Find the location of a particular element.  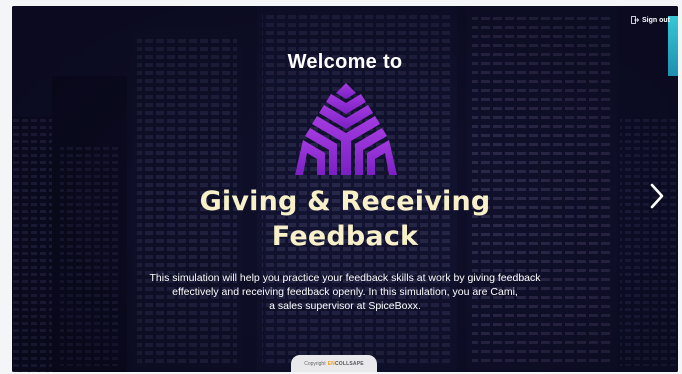

sign-out-button: Sign out is located at coordinates (650, 20).